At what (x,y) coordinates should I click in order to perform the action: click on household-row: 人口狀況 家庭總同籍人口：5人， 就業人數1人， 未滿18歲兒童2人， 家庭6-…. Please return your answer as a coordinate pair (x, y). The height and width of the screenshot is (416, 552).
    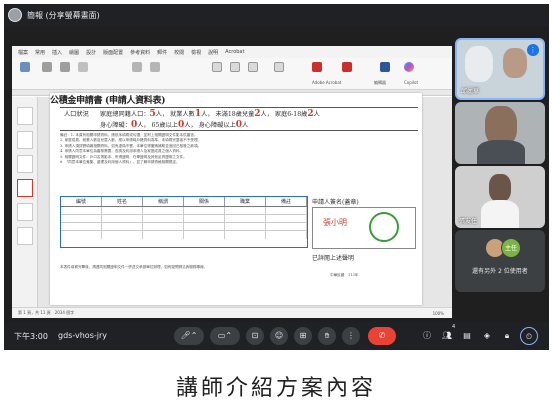
    Looking at the image, I should click on (239, 119).